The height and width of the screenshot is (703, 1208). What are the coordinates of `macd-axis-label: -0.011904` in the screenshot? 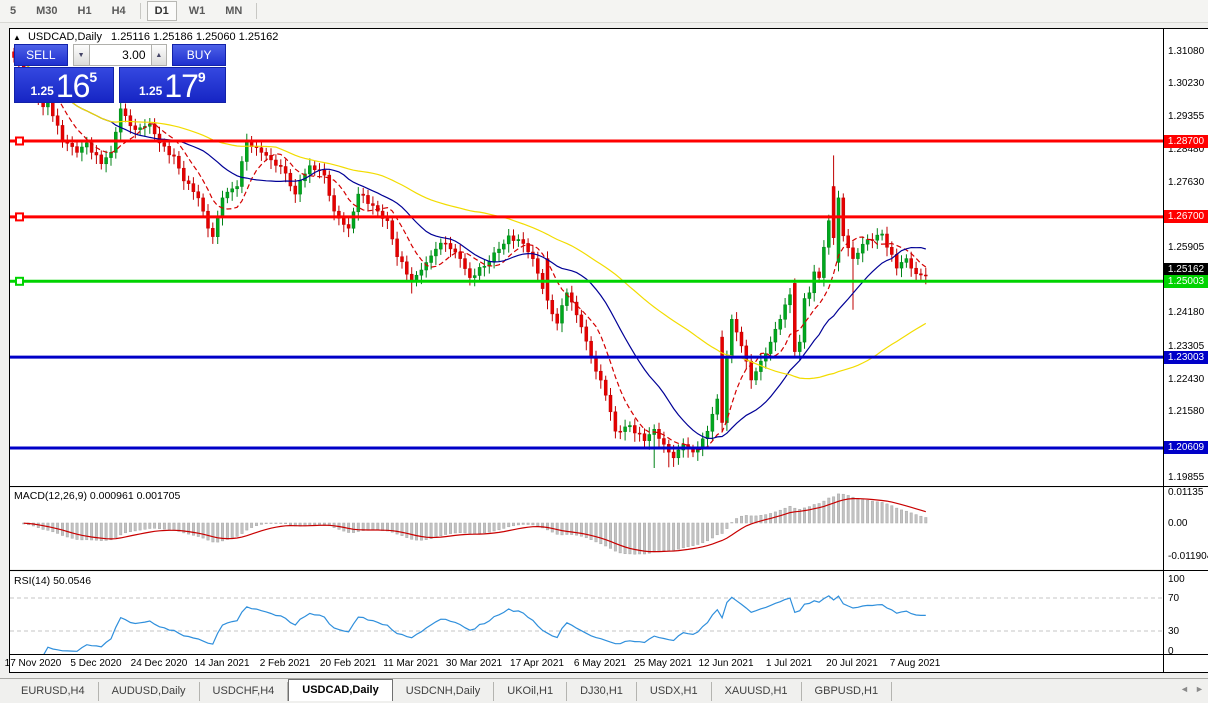 It's located at (1188, 556).